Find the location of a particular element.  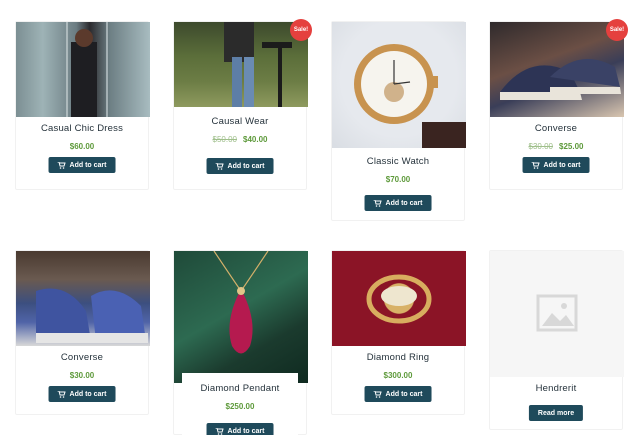

product-title: Hendrerit is located at coordinates (556, 388).